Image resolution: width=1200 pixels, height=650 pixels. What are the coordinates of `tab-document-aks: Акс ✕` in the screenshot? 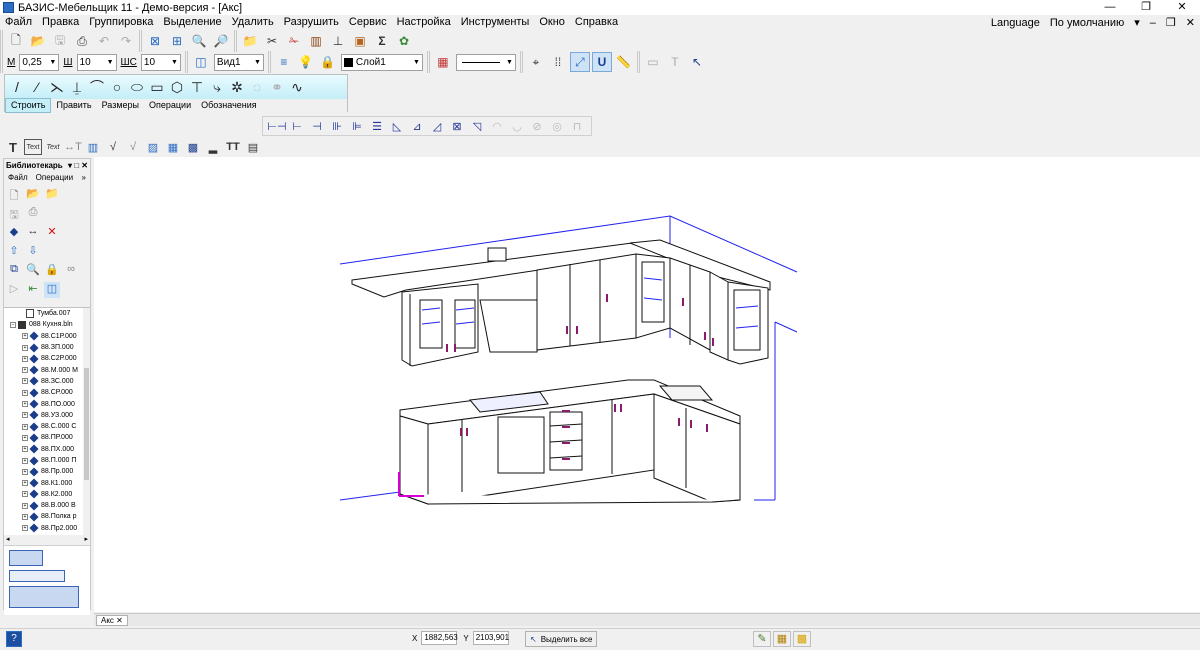 It's located at (112, 620).